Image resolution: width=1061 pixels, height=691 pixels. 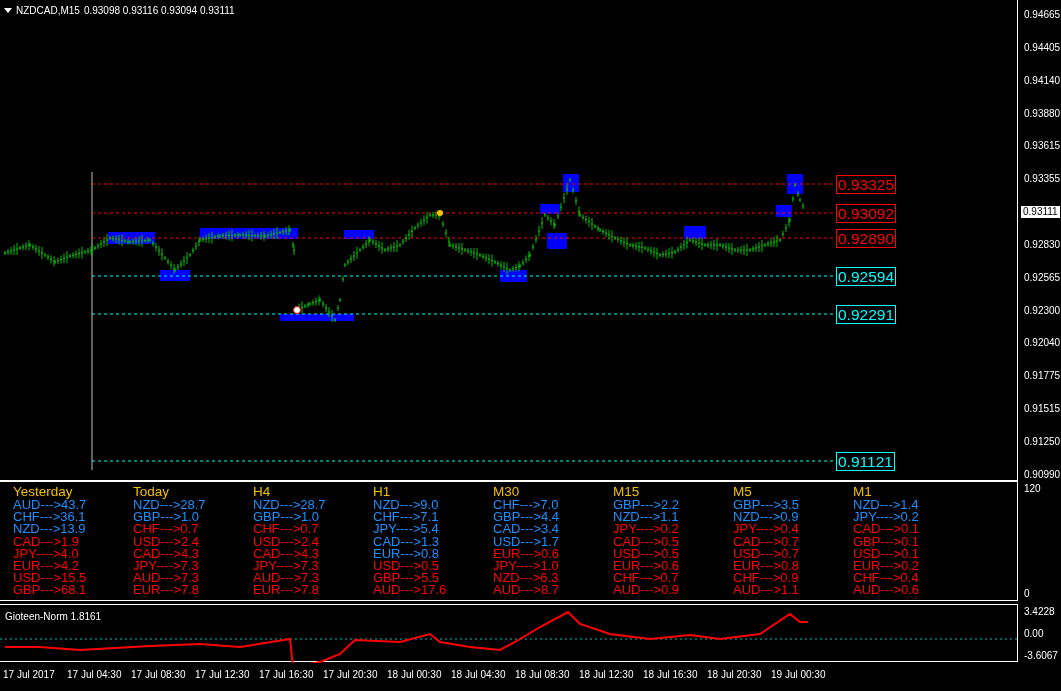 I want to click on strength-value: NZD--->6.3, so click(x=526, y=578).